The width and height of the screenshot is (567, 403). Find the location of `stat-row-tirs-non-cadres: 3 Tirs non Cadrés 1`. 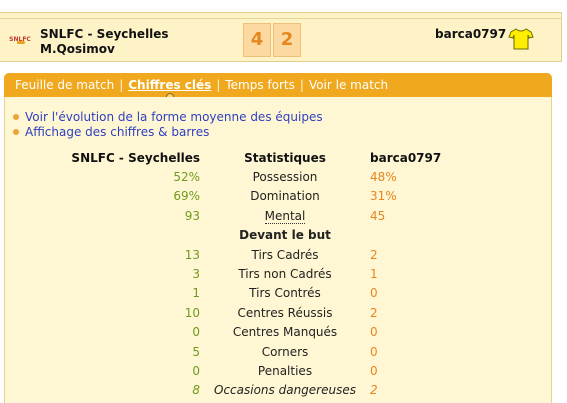

stat-row-tirs-non-cadres: 3 Tirs non Cadrés 1 is located at coordinates (267, 273).